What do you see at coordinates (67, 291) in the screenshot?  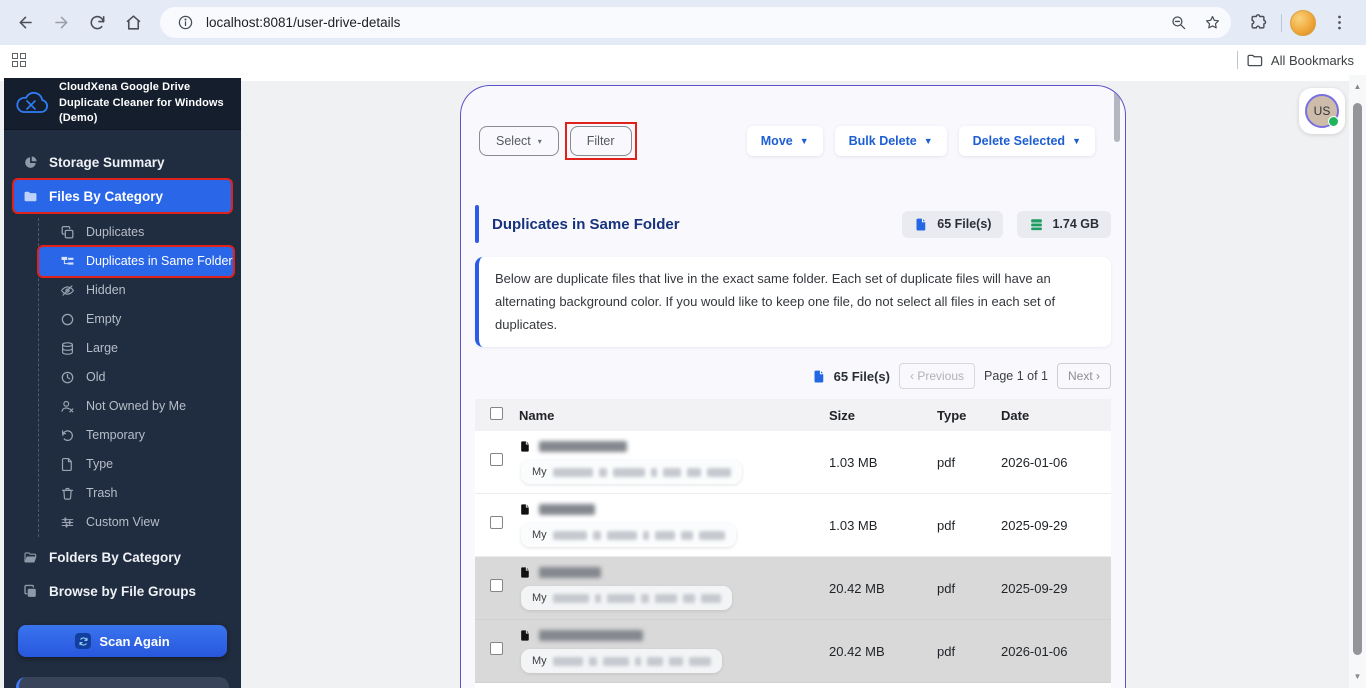 I see `eye-off-icon` at bounding box center [67, 291].